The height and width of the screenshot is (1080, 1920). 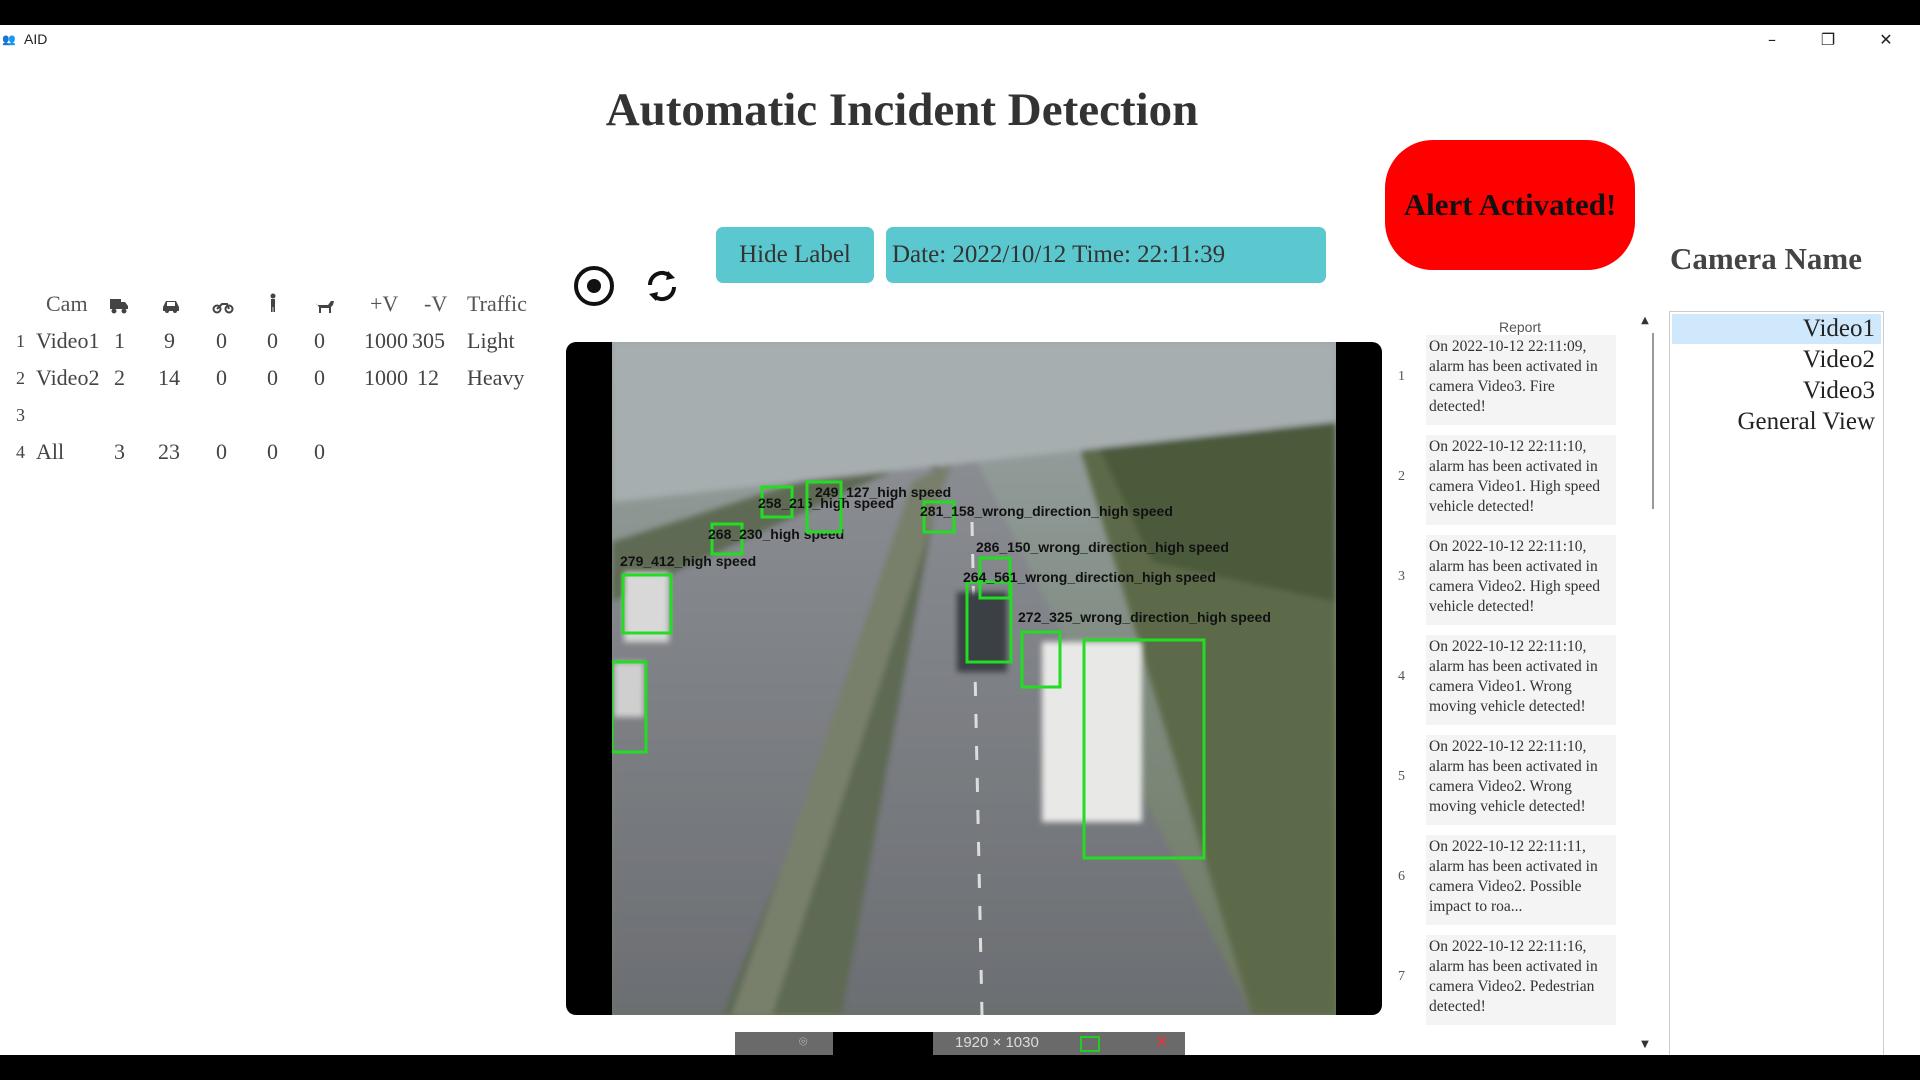 I want to click on region-icon, so click(x=1090, y=1044).